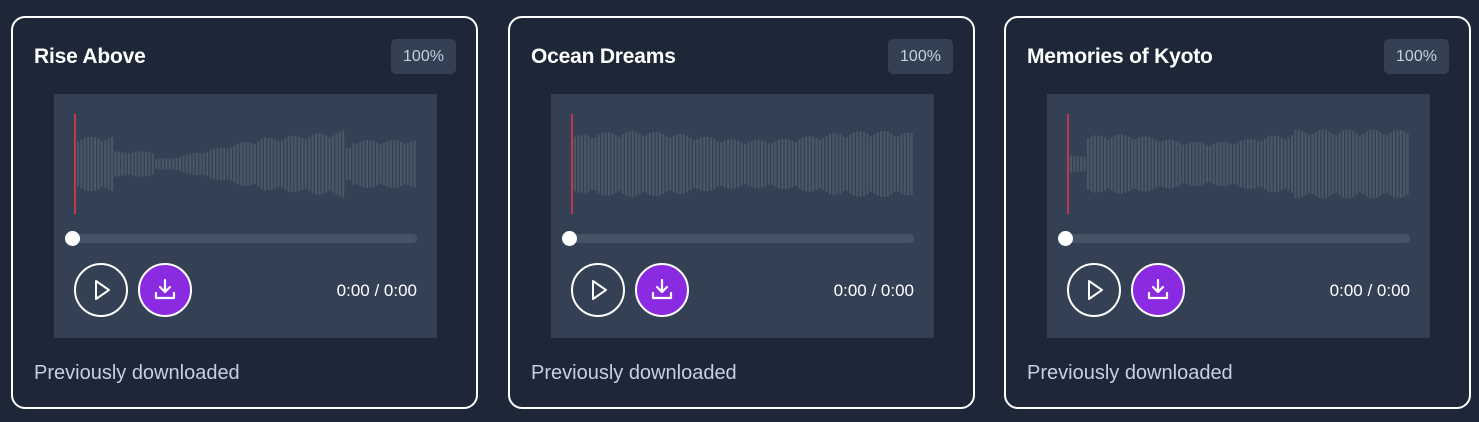 The height and width of the screenshot is (422, 1479). I want to click on track-title: Rise Above, so click(90, 56).